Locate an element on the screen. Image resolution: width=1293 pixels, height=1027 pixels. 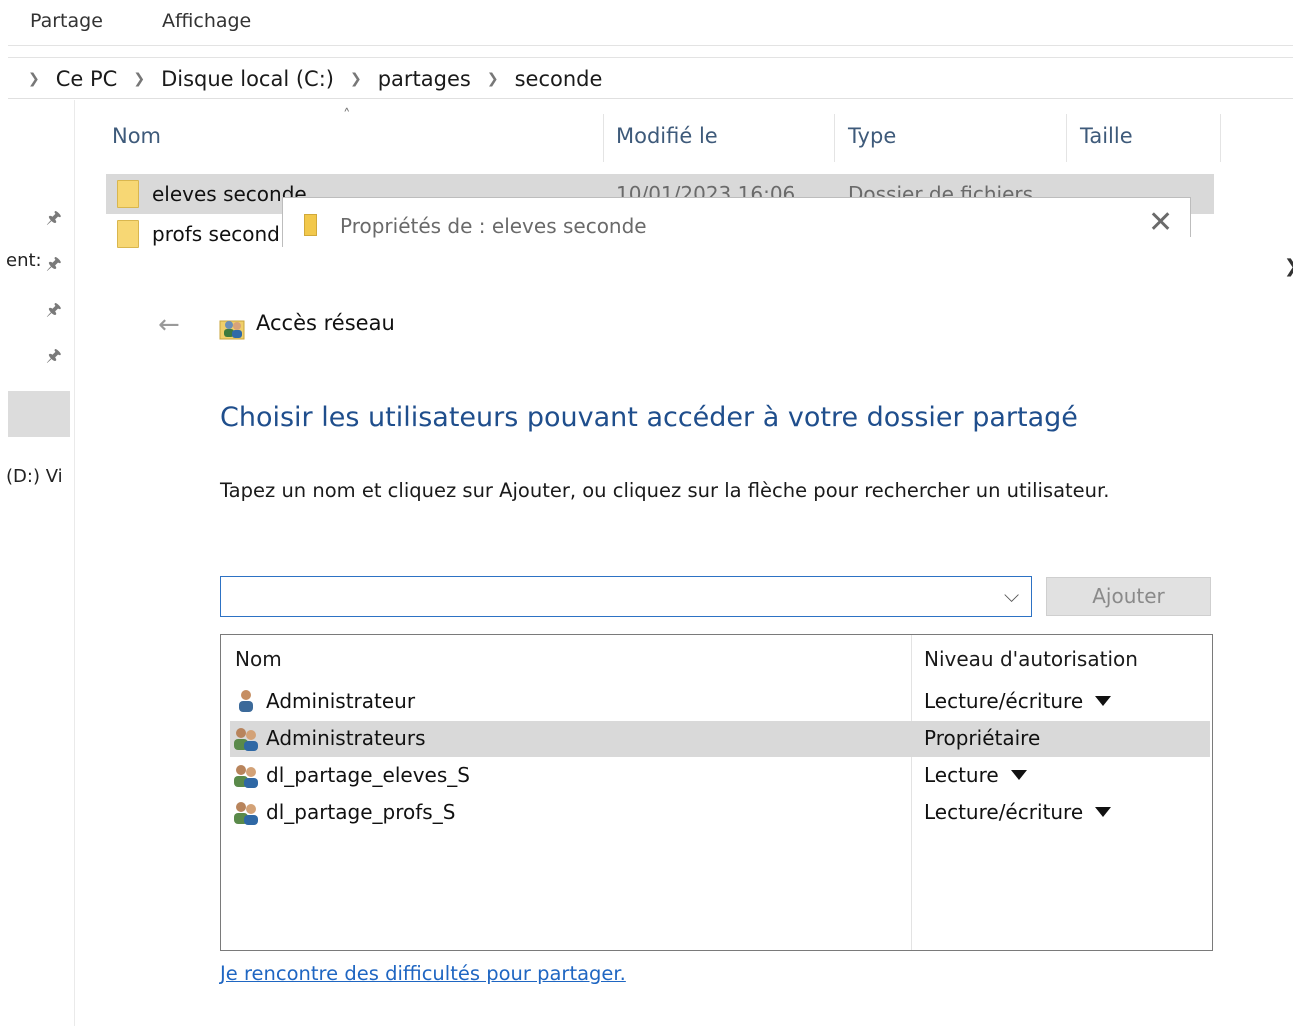
breadcrumb-ce-pc: Ce PC is located at coordinates (87, 79).